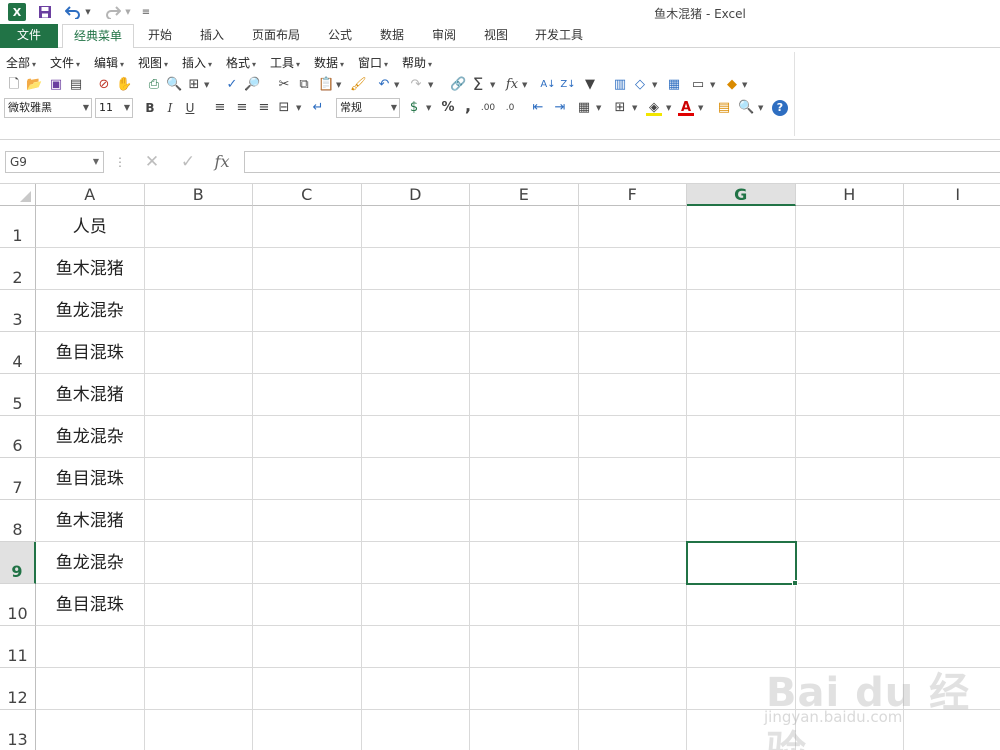 The width and height of the screenshot is (1000, 750). Describe the element at coordinates (632, 689) in the screenshot. I see `cell-f12` at that location.